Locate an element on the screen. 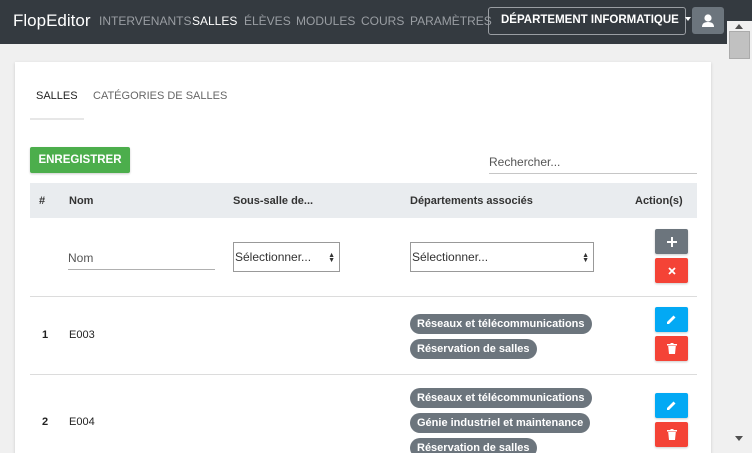  close-icon is located at coordinates (671, 270).